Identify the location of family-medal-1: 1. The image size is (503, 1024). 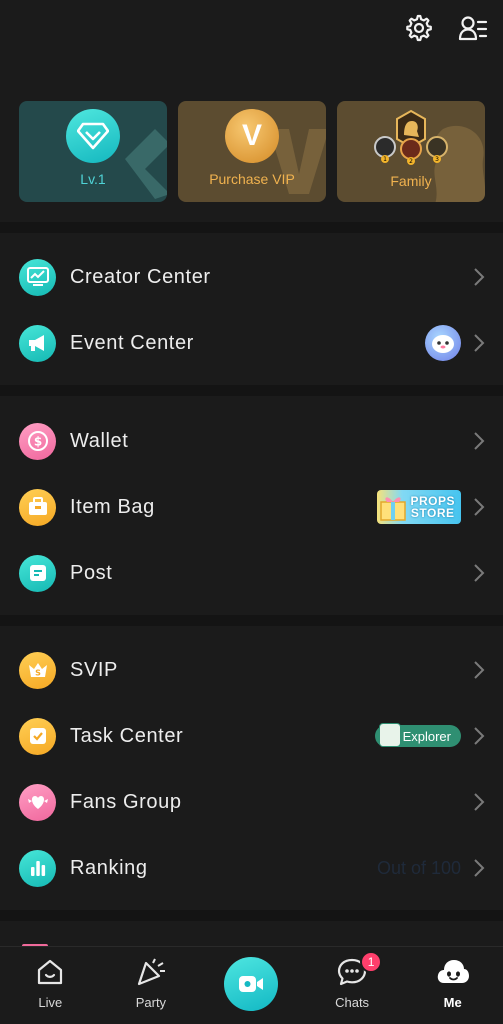
(385, 159).